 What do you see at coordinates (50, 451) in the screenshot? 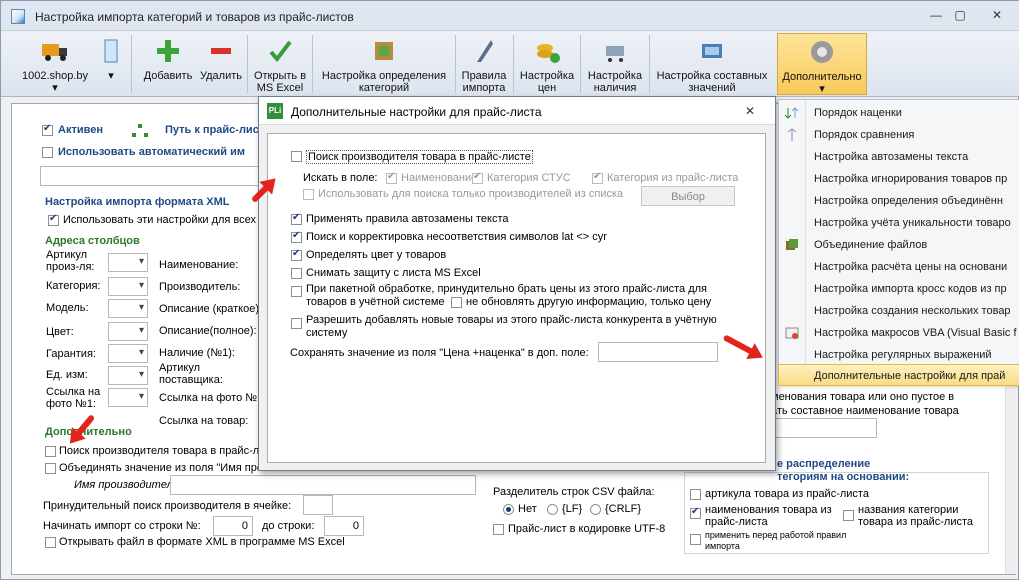
I see `find-mfr-checkbox` at bounding box center [50, 451].